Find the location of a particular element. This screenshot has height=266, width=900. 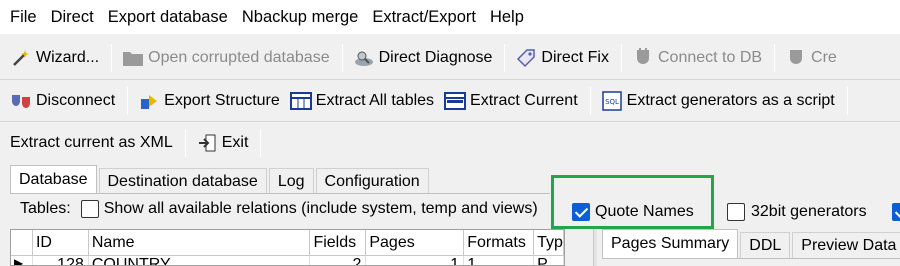

extract-generators-button: SQL Extract generators as a script is located at coordinates (718, 101).